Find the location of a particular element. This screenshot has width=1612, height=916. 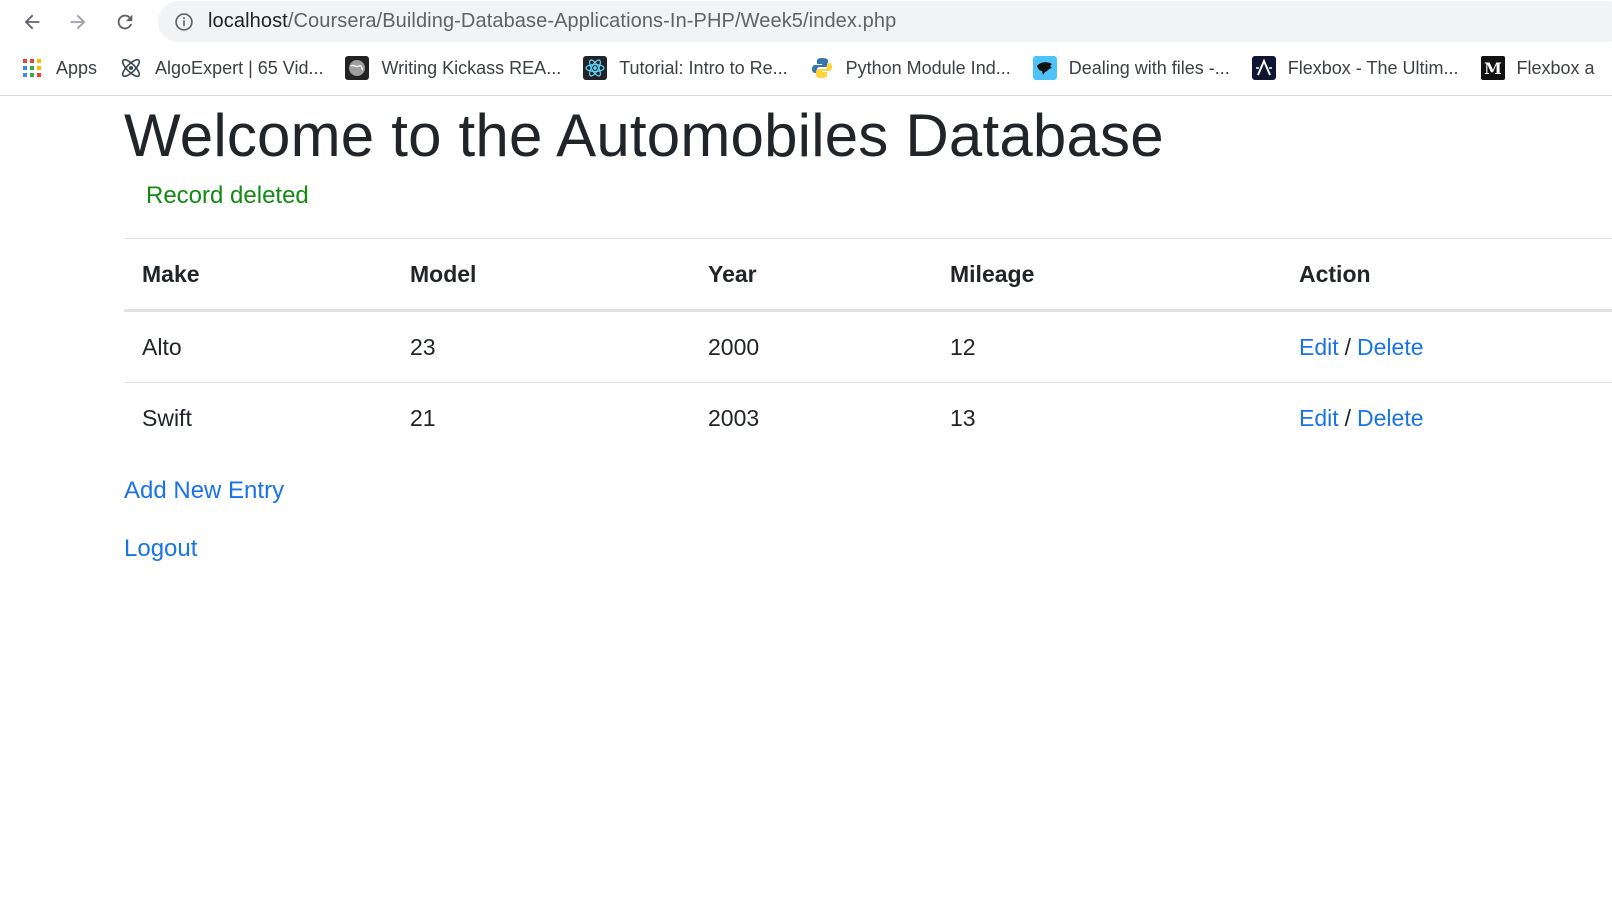

reload-icon is located at coordinates (125, 22).